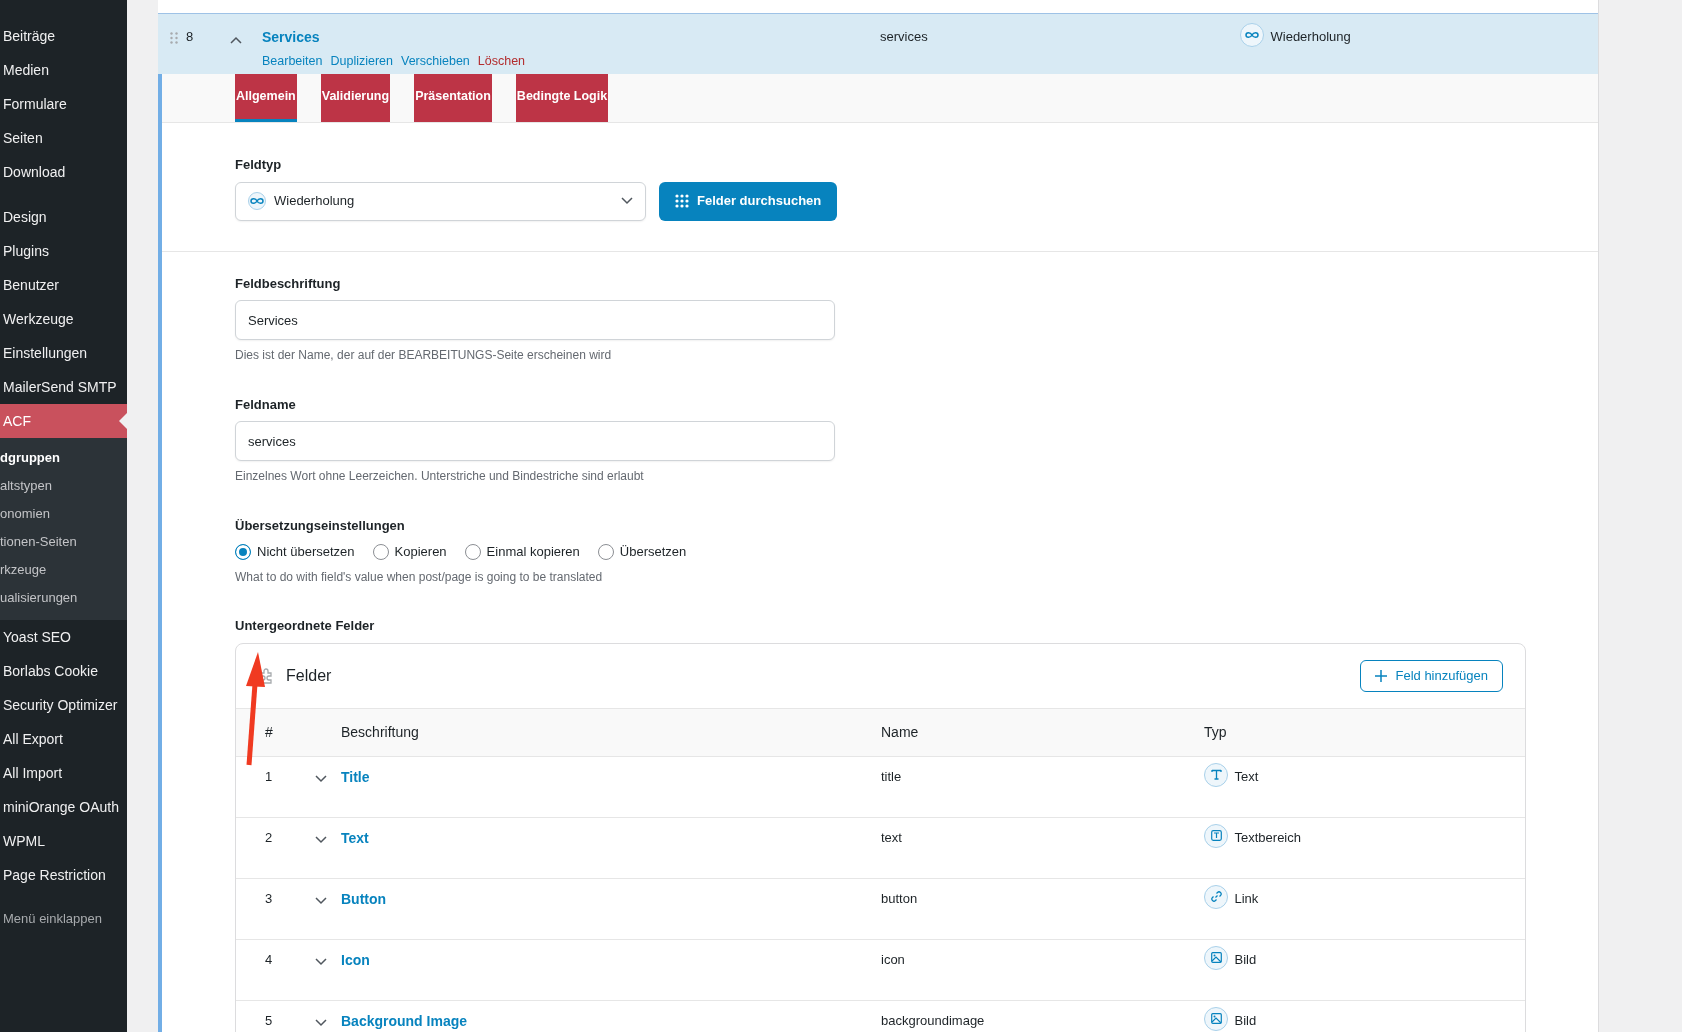 The height and width of the screenshot is (1032, 1682). What do you see at coordinates (355, 98) in the screenshot?
I see `tab: Validierung` at bounding box center [355, 98].